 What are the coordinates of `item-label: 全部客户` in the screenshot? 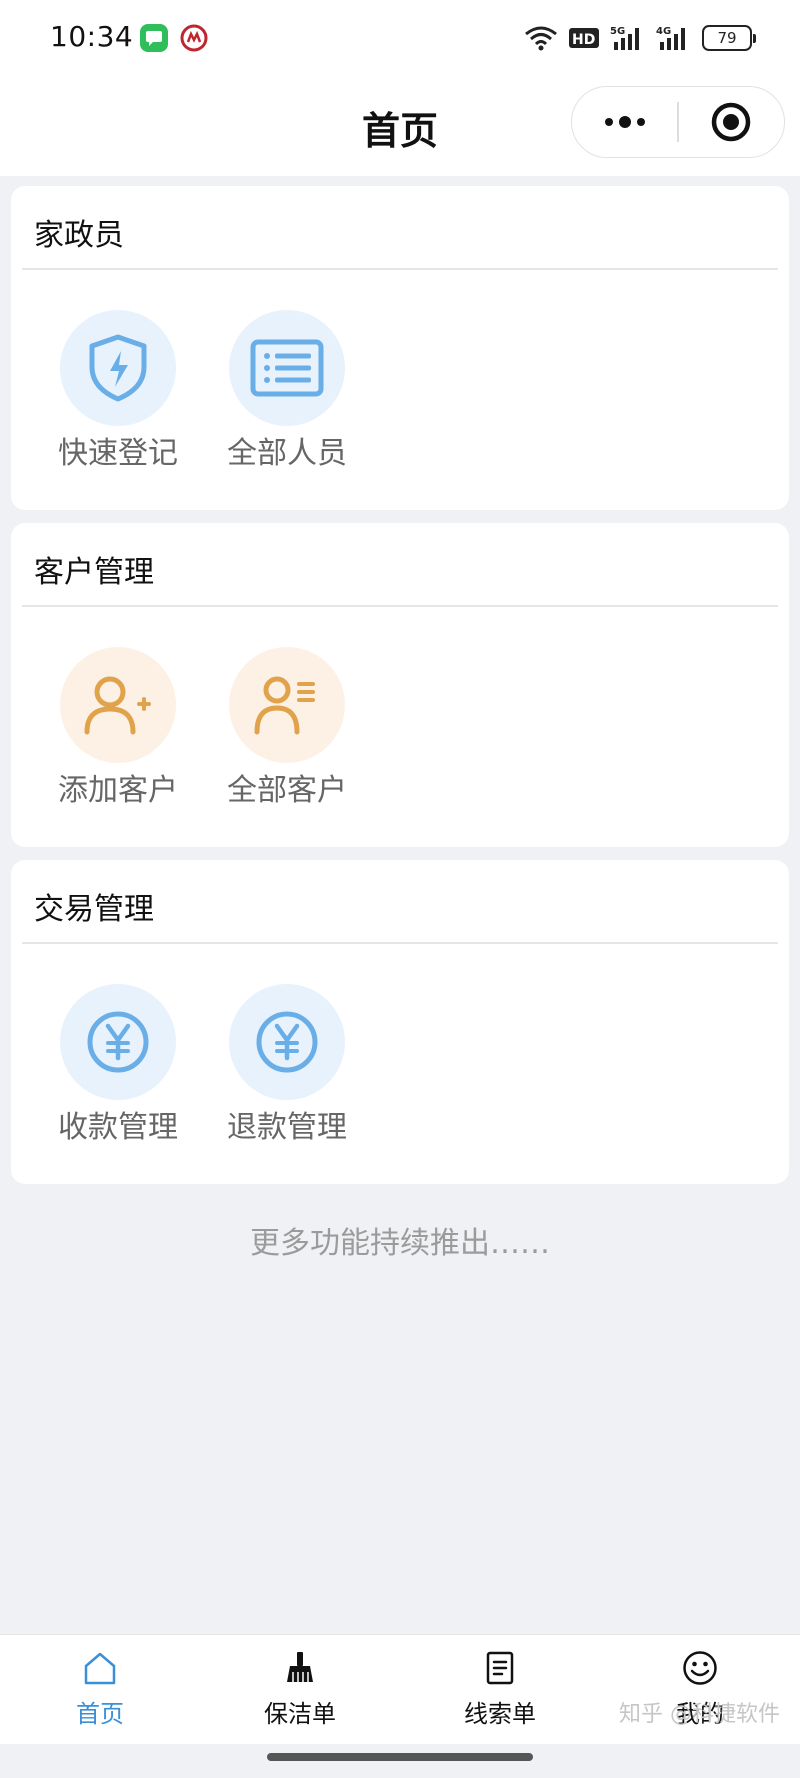 It's located at (287, 790).